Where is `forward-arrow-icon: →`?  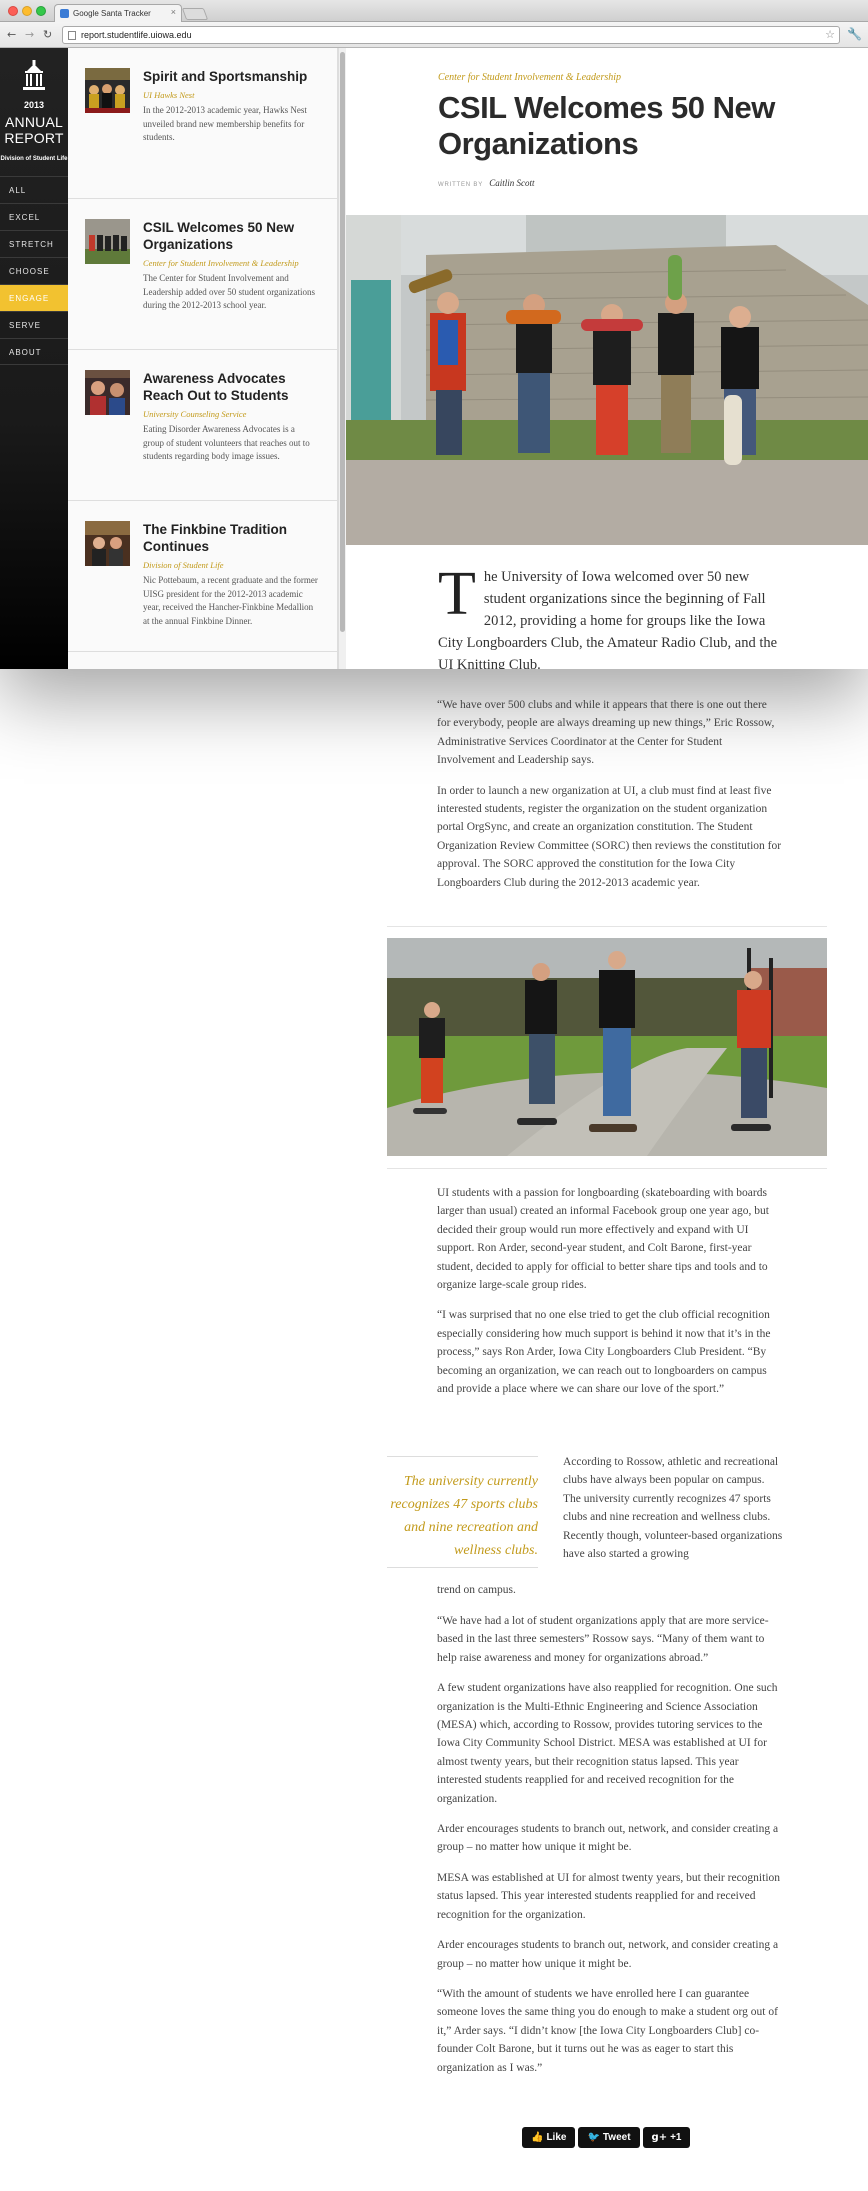 forward-arrow-icon: → is located at coordinates (29, 35).